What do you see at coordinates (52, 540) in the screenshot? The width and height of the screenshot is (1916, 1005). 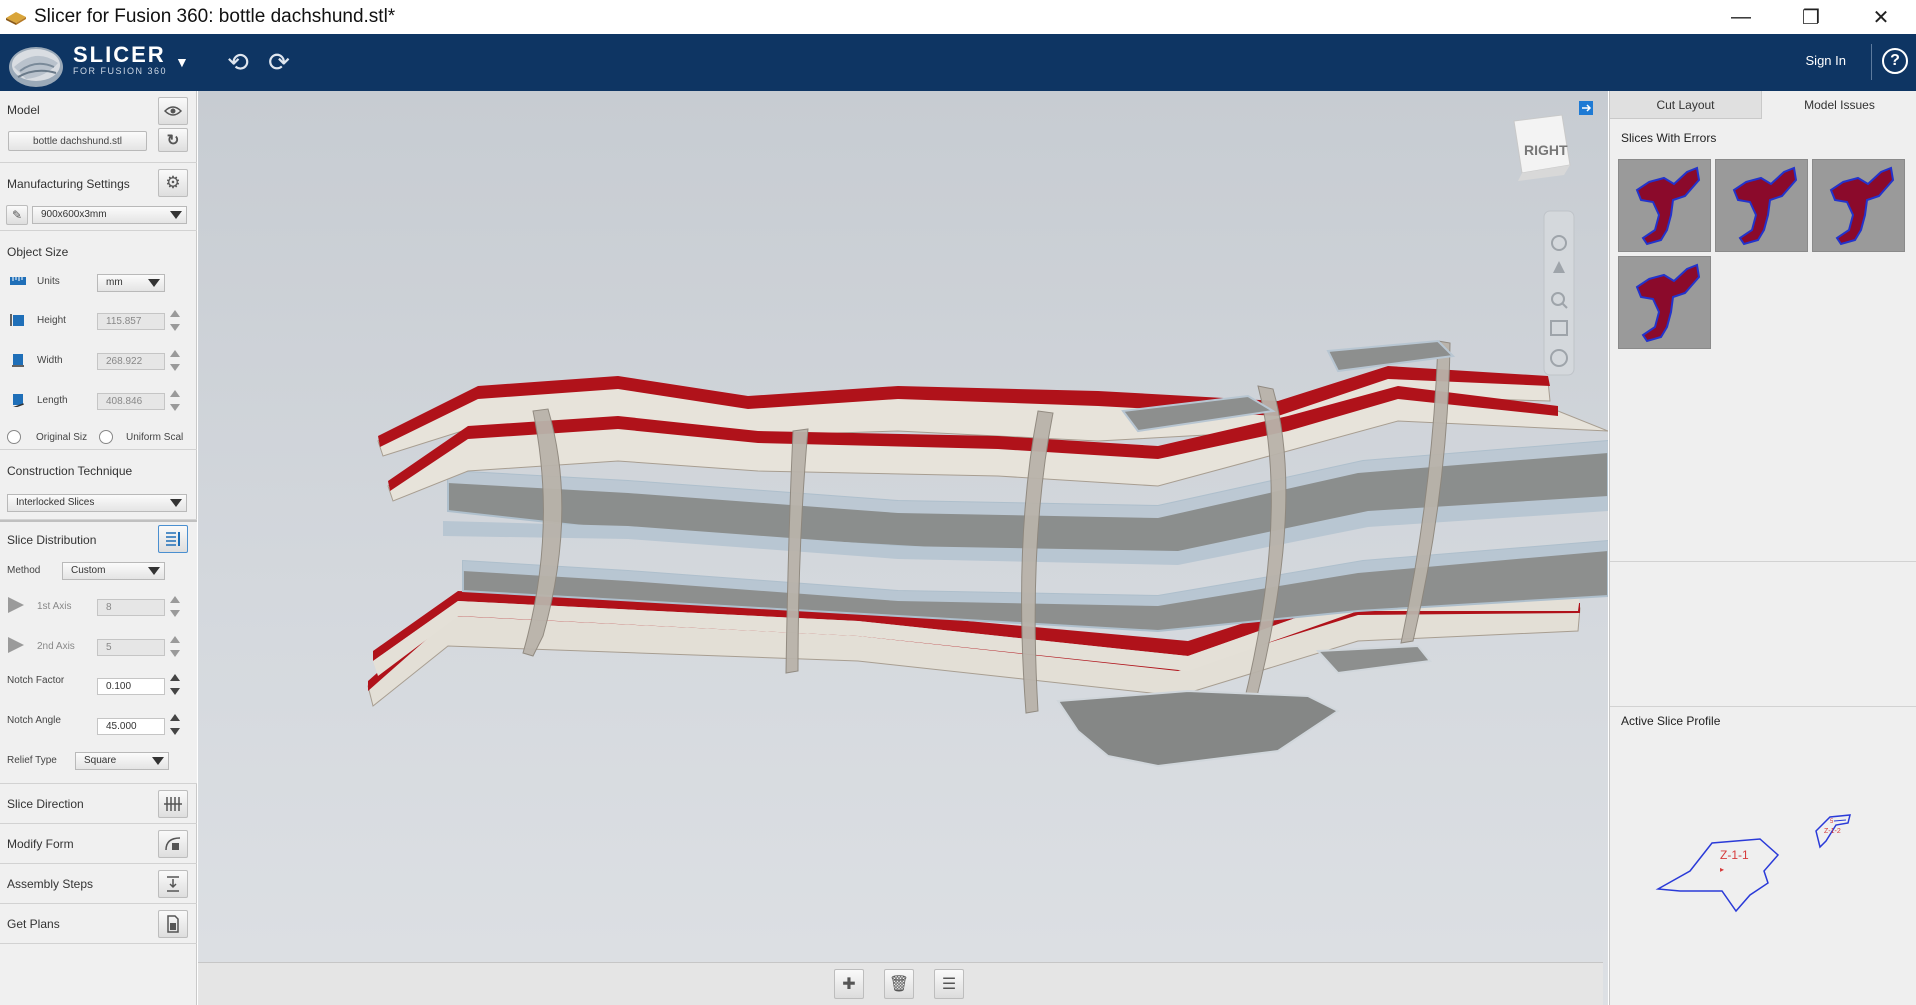 I see `slice-distribution-label: Slice Distribution` at bounding box center [52, 540].